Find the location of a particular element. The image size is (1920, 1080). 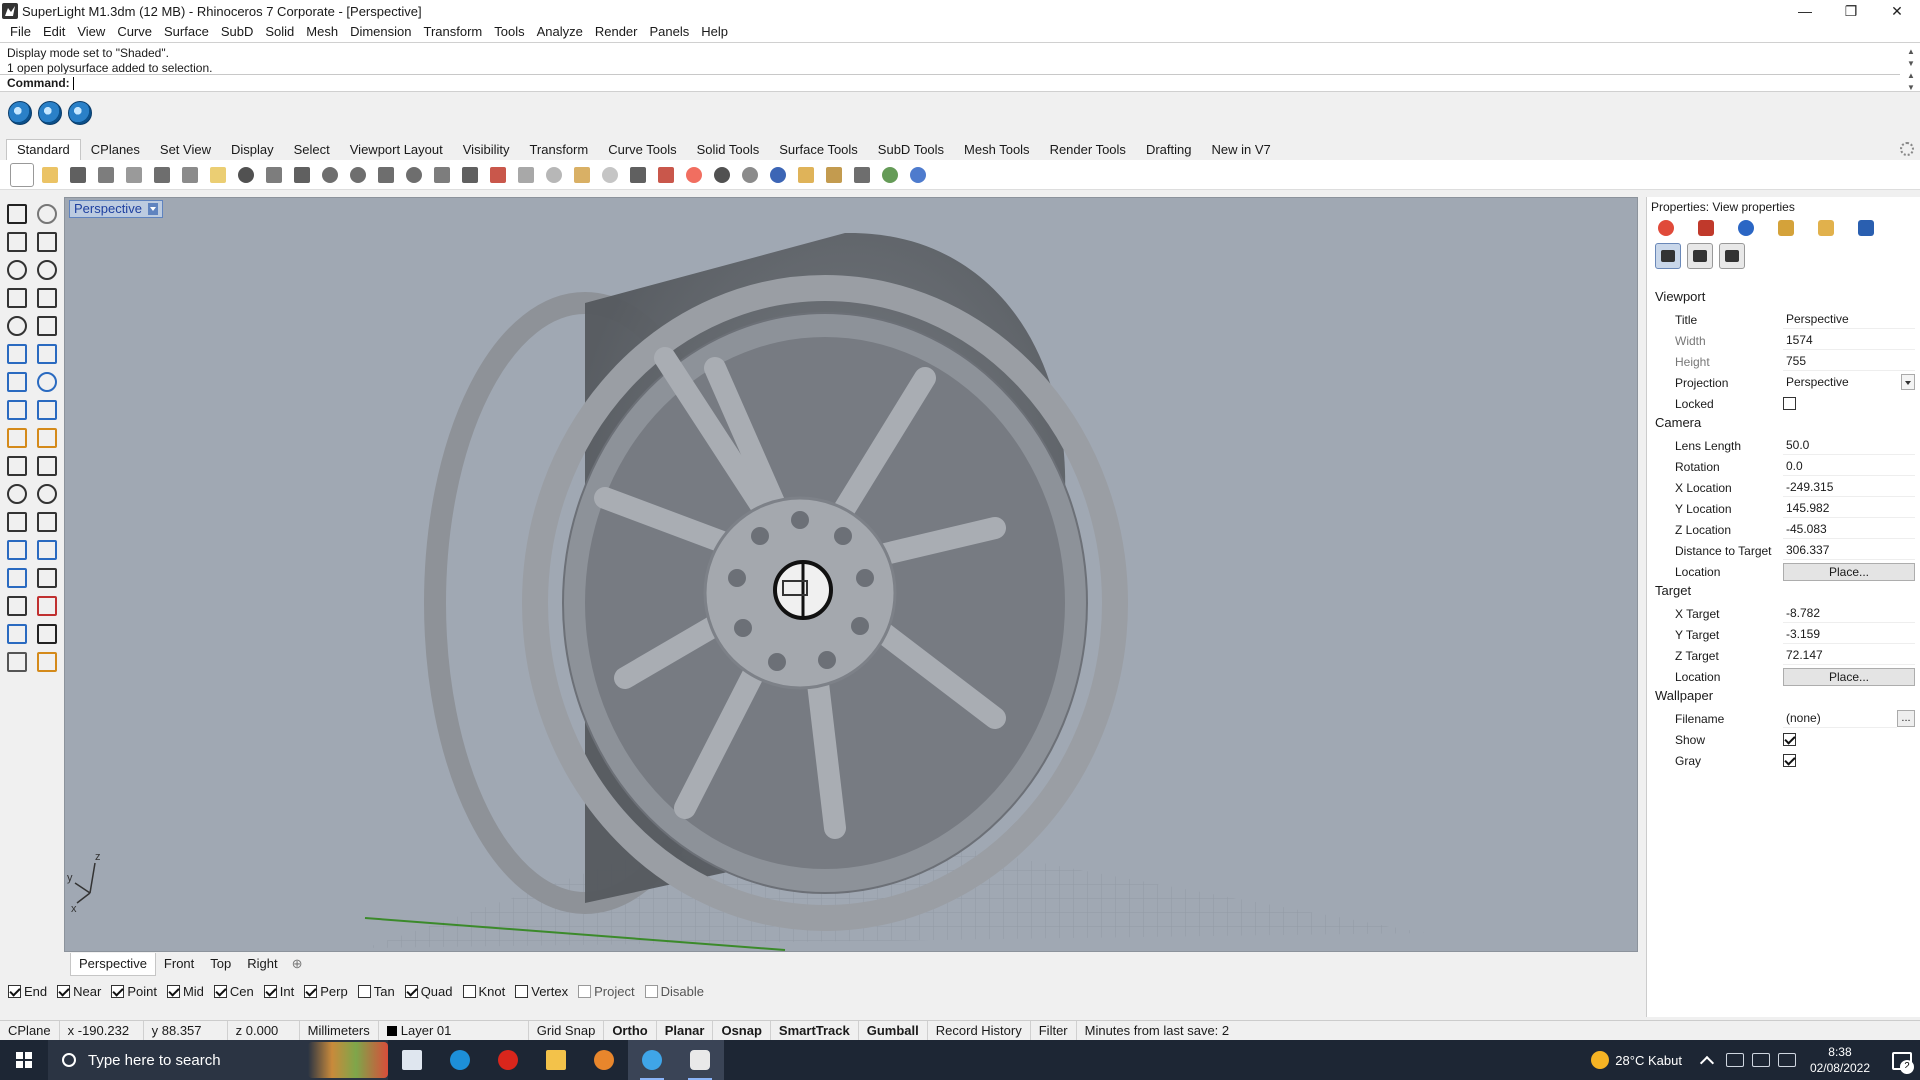

tab-render-tools: Render Tools is located at coordinates (1088, 150).